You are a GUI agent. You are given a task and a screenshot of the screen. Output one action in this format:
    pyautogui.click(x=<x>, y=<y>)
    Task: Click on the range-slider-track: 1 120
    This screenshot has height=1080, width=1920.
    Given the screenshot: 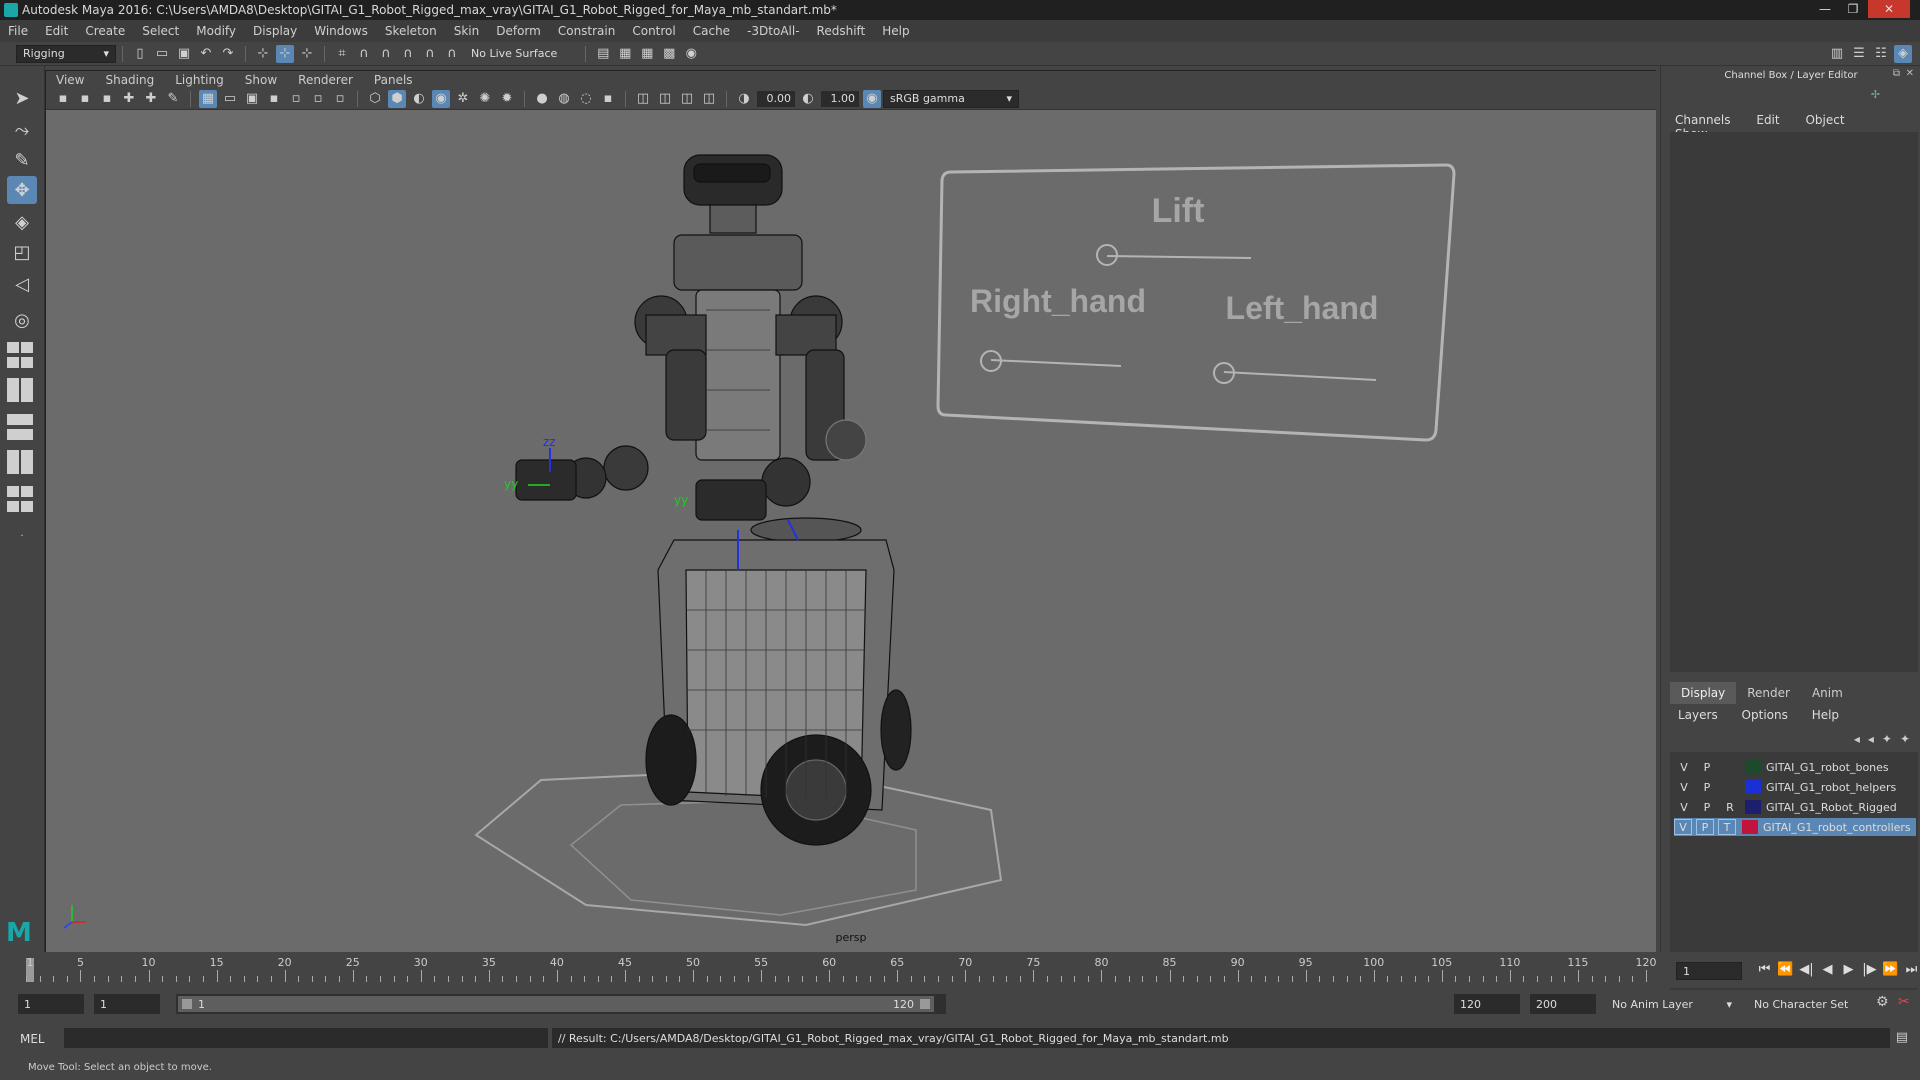 What is the action you would take?
    pyautogui.click(x=561, y=1004)
    